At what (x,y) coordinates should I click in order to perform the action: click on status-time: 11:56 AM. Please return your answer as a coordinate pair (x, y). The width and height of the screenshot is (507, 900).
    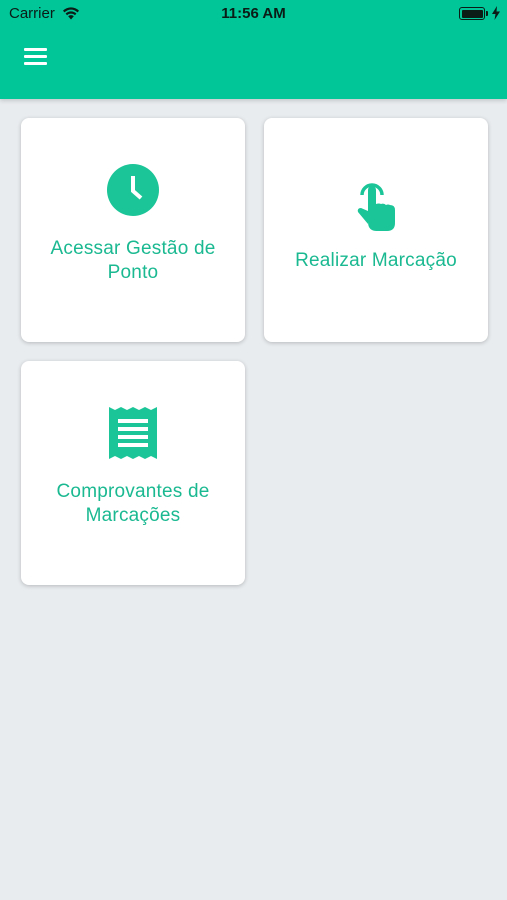
    Looking at the image, I should click on (253, 13).